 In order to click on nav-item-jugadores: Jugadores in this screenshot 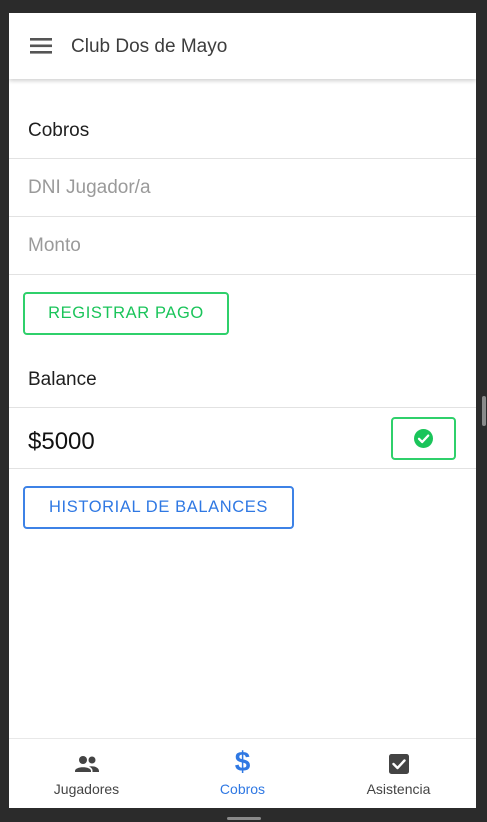, I will do `click(86, 773)`.